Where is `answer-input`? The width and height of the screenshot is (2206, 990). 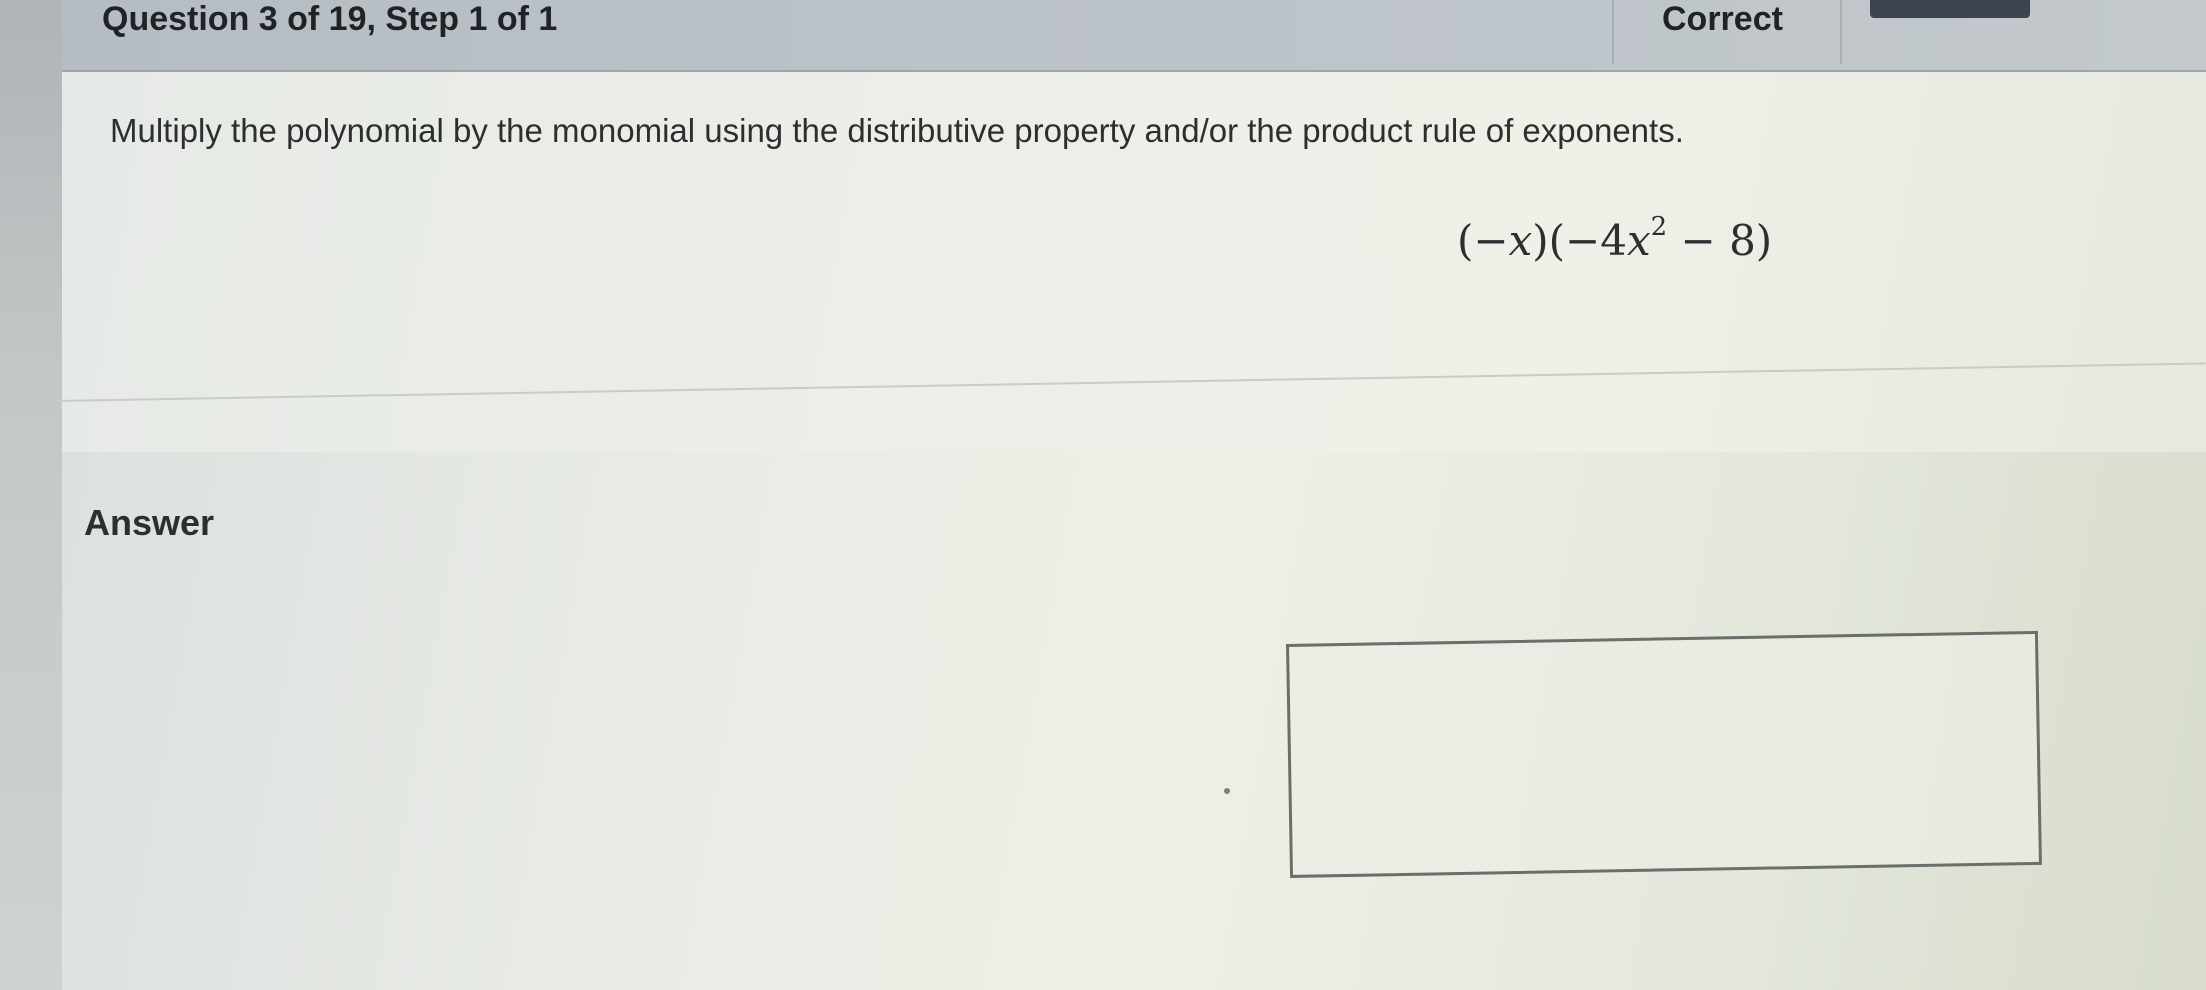 answer-input is located at coordinates (1664, 754).